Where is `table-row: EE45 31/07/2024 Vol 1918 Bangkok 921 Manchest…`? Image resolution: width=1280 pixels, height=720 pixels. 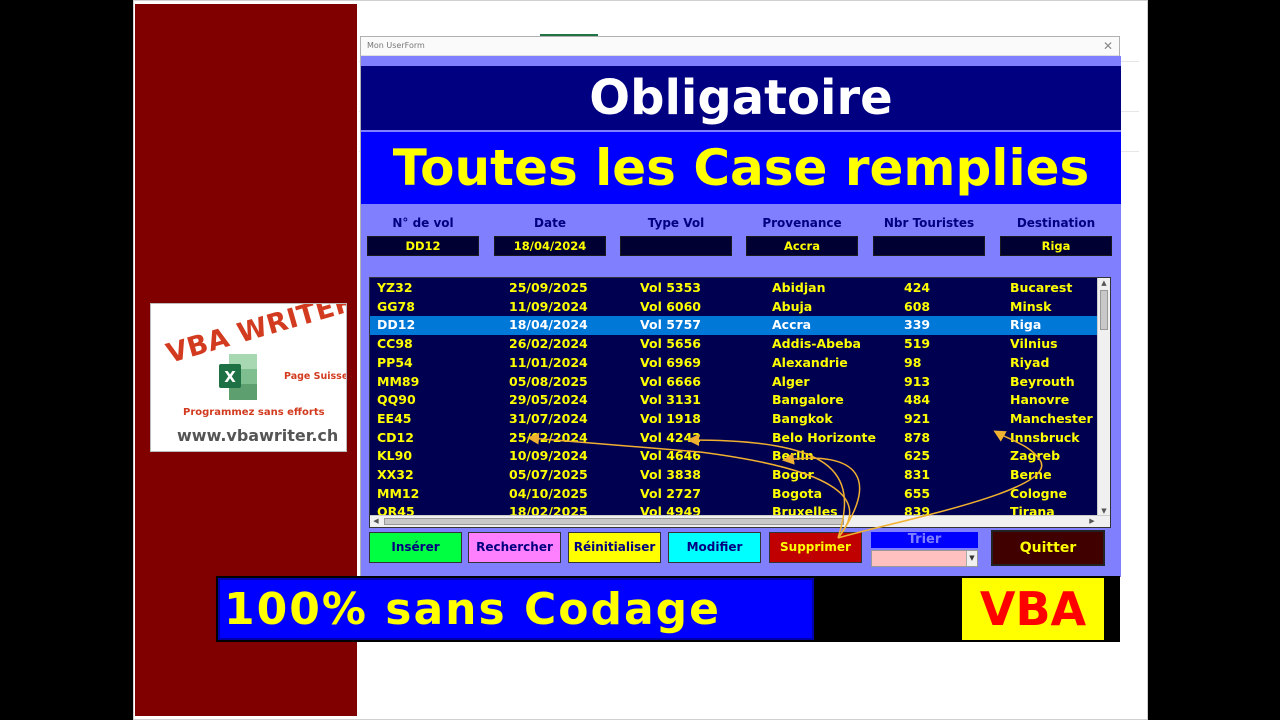
table-row: EE45 31/07/2024 Vol 1918 Bangkok 921 Manchest… is located at coordinates (734, 419).